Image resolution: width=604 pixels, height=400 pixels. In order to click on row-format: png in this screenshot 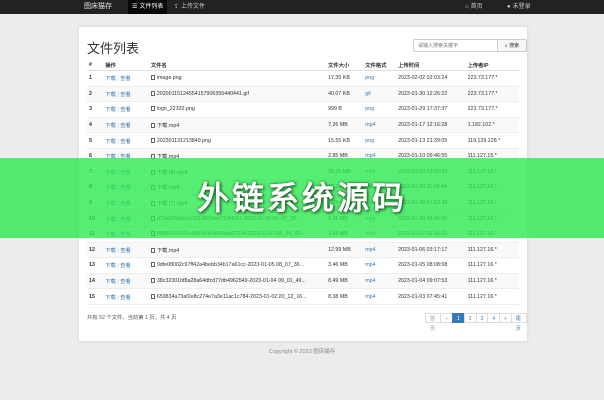, I will do `click(380, 78)`.